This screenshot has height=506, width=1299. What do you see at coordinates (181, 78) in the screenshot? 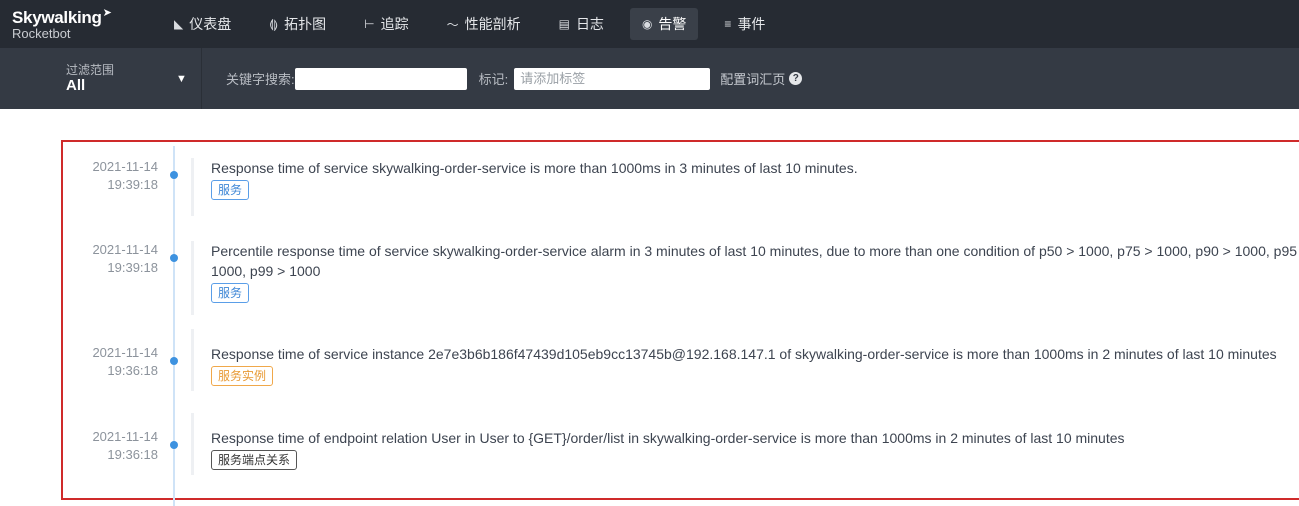
I see `chevron-down-icon: ▼` at bounding box center [181, 78].